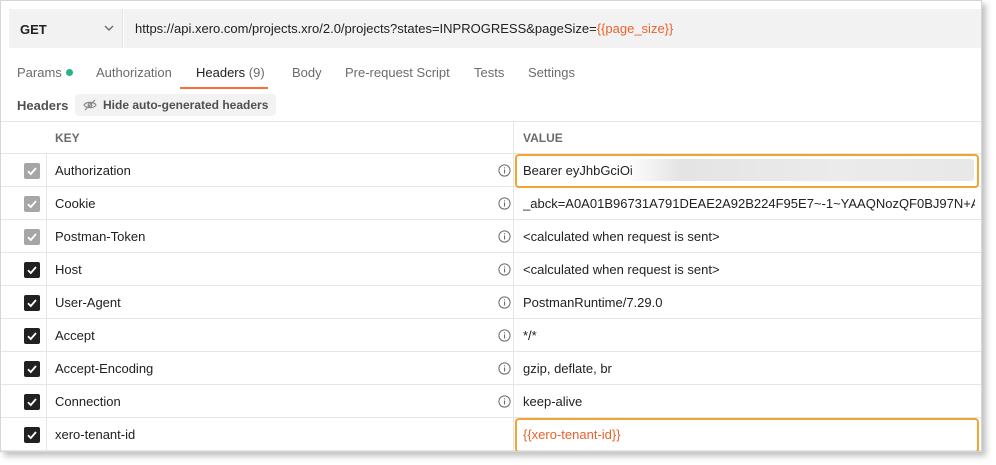 The image size is (996, 465). What do you see at coordinates (491, 368) in the screenshot?
I see `table-row: Accept-Encoding gzip, deflate, br` at bounding box center [491, 368].